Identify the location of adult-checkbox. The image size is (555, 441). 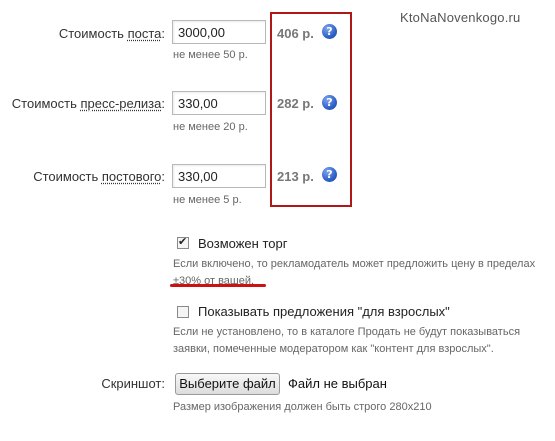
(183, 312).